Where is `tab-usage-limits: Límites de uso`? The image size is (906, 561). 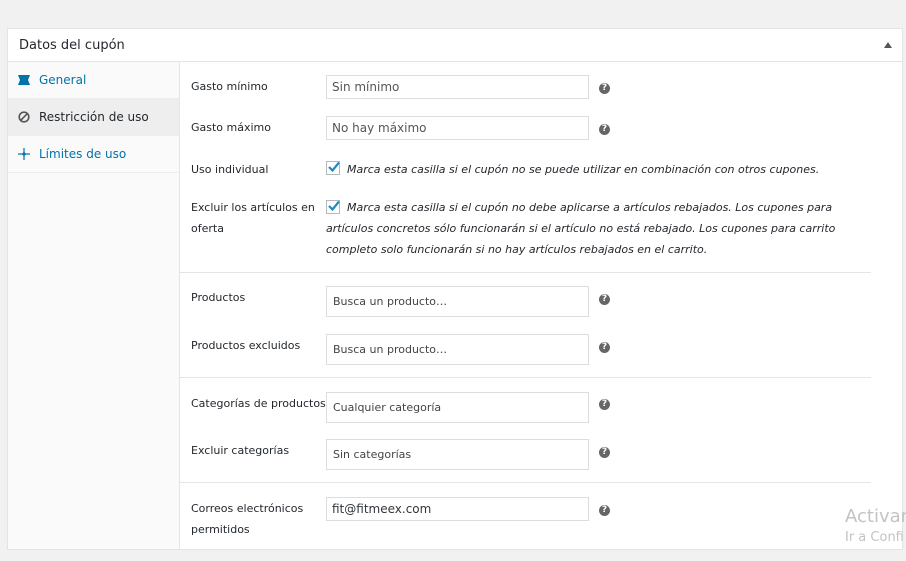 tab-usage-limits: Límites de uso is located at coordinates (93, 154).